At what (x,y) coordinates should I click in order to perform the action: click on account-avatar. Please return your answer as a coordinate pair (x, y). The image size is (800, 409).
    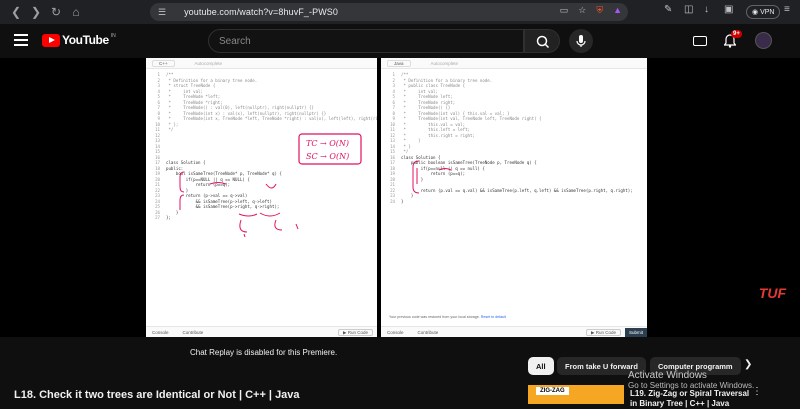
    Looking at the image, I should click on (763, 40).